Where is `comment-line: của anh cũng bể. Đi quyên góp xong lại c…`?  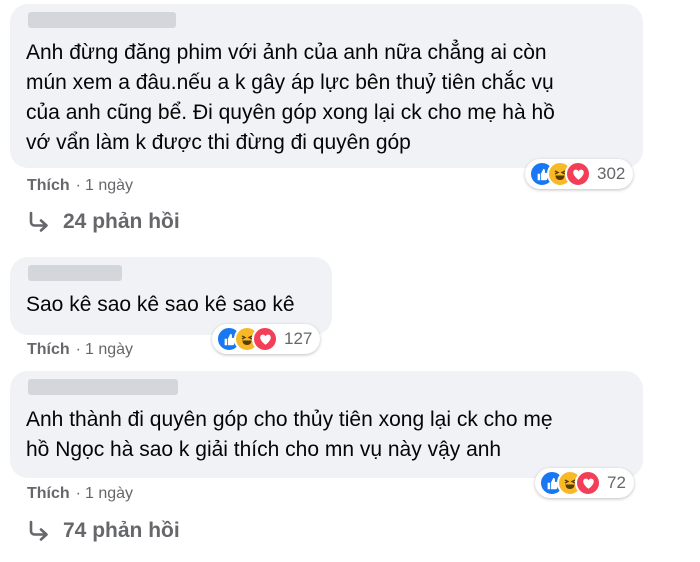 comment-line: của anh cũng bể. Đi quyên góp xong lại c… is located at coordinates (290, 112).